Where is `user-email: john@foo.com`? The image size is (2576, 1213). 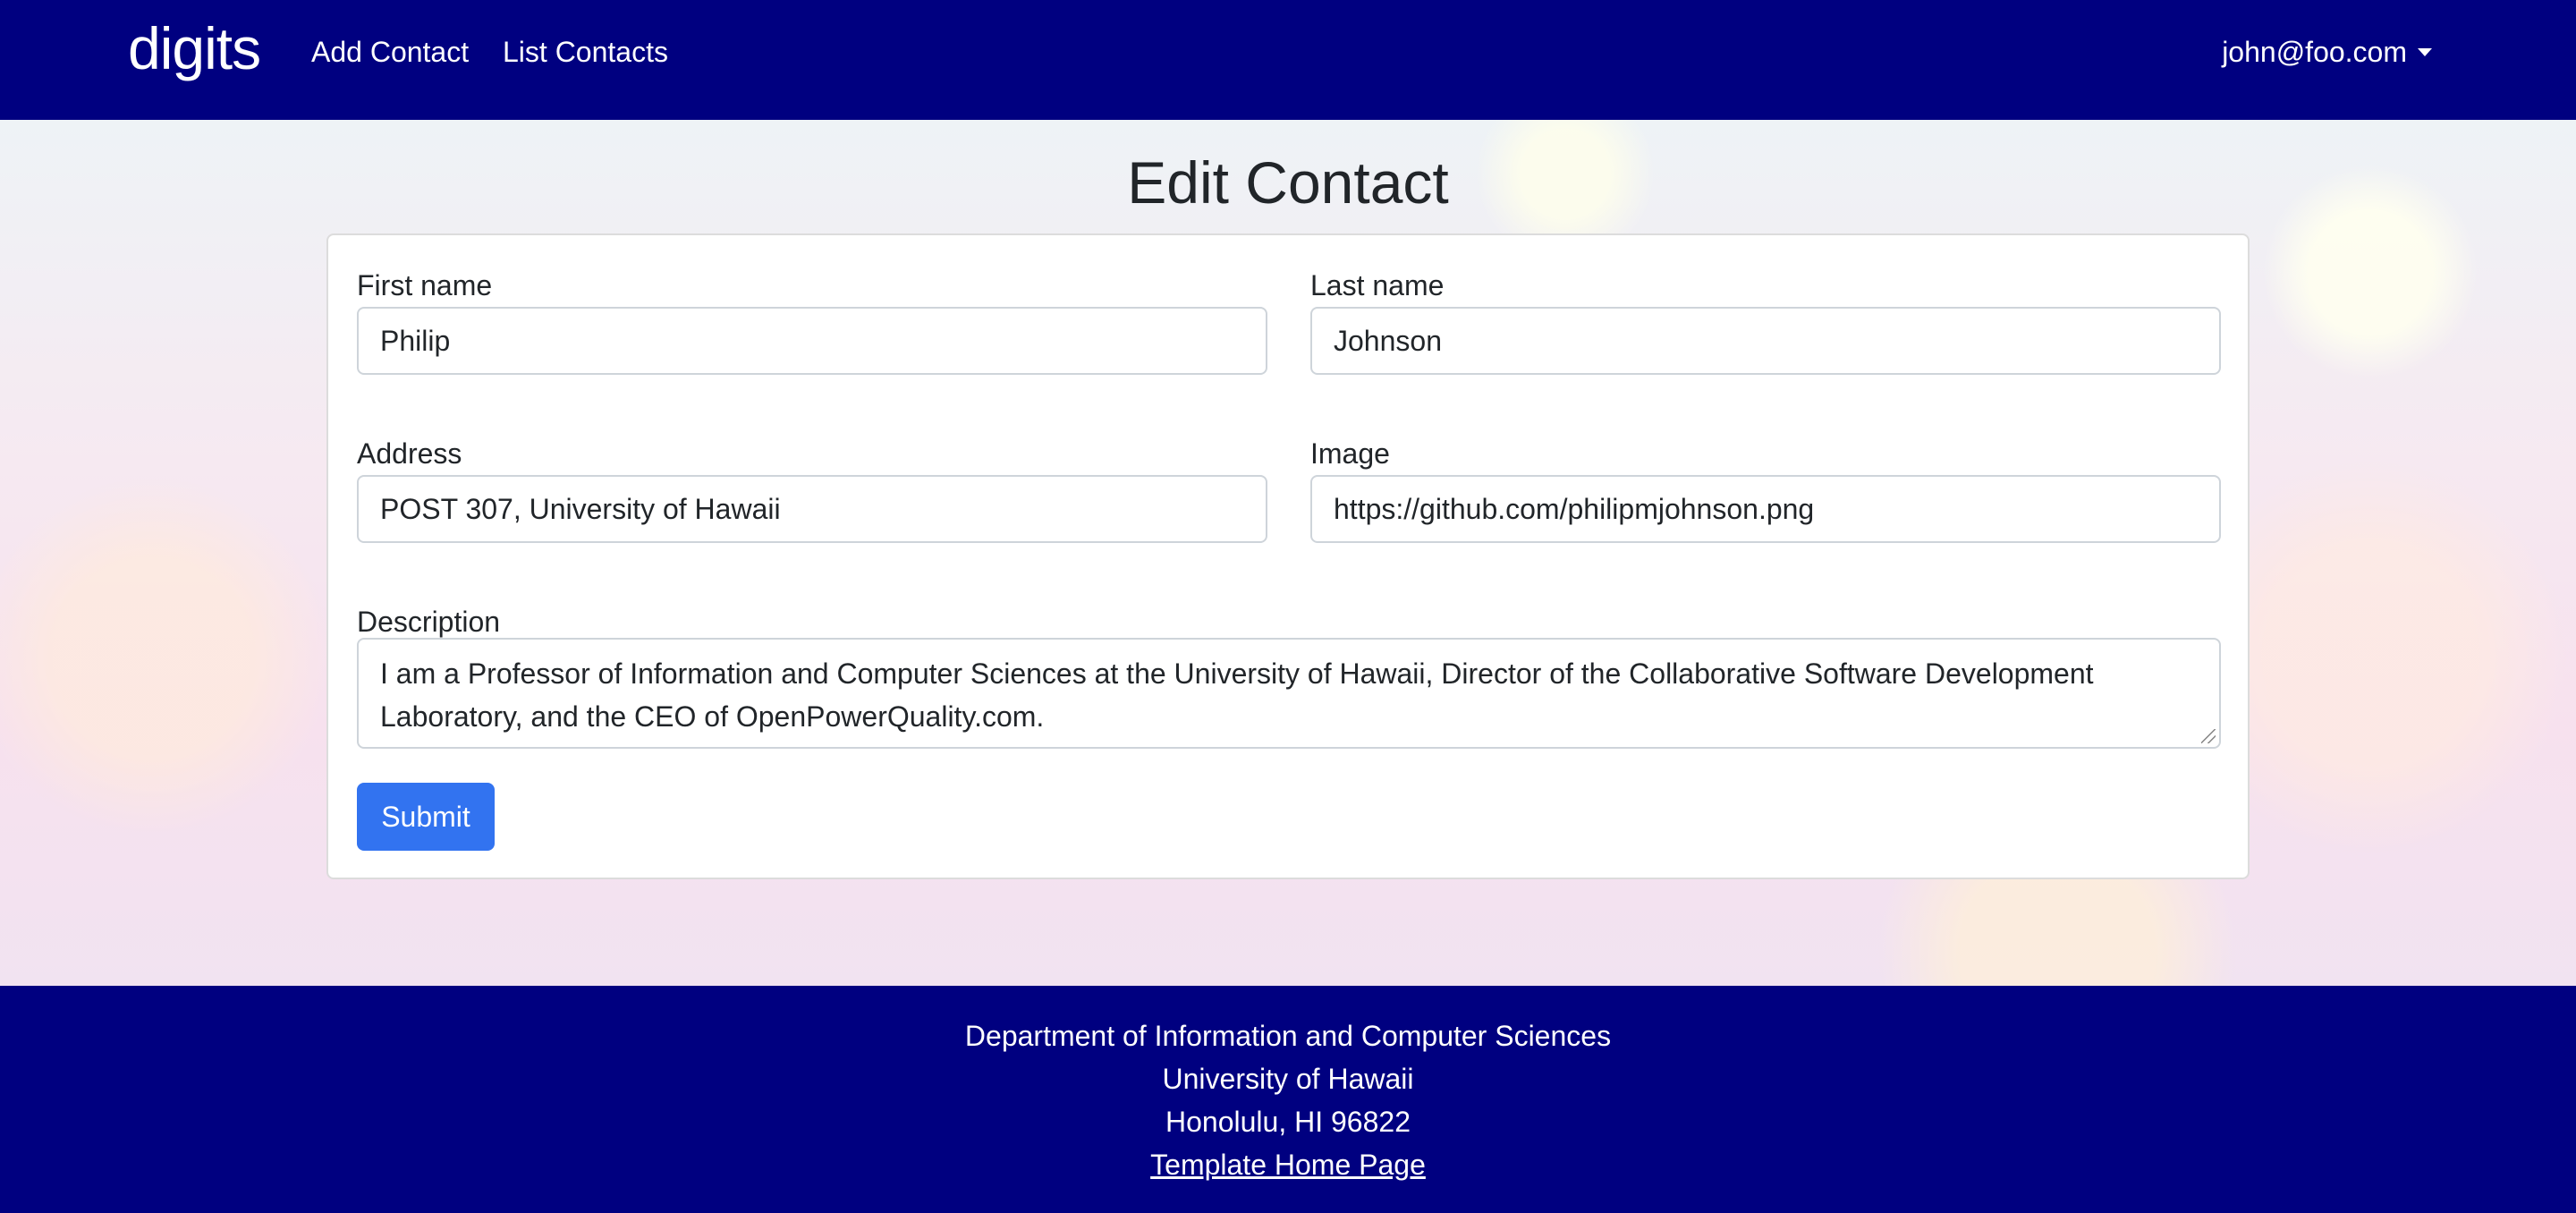
user-email: john@foo.com is located at coordinates (2314, 52).